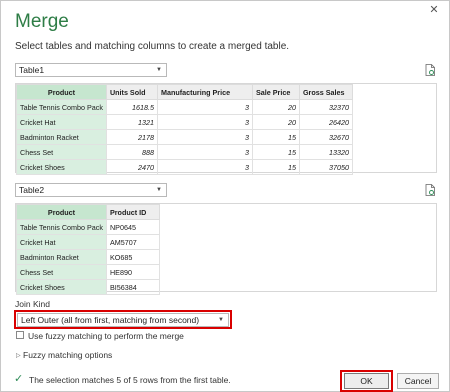 This screenshot has width=450, height=392. What do you see at coordinates (325, 122) in the screenshot?
I see `table-cell: 26420` at bounding box center [325, 122].